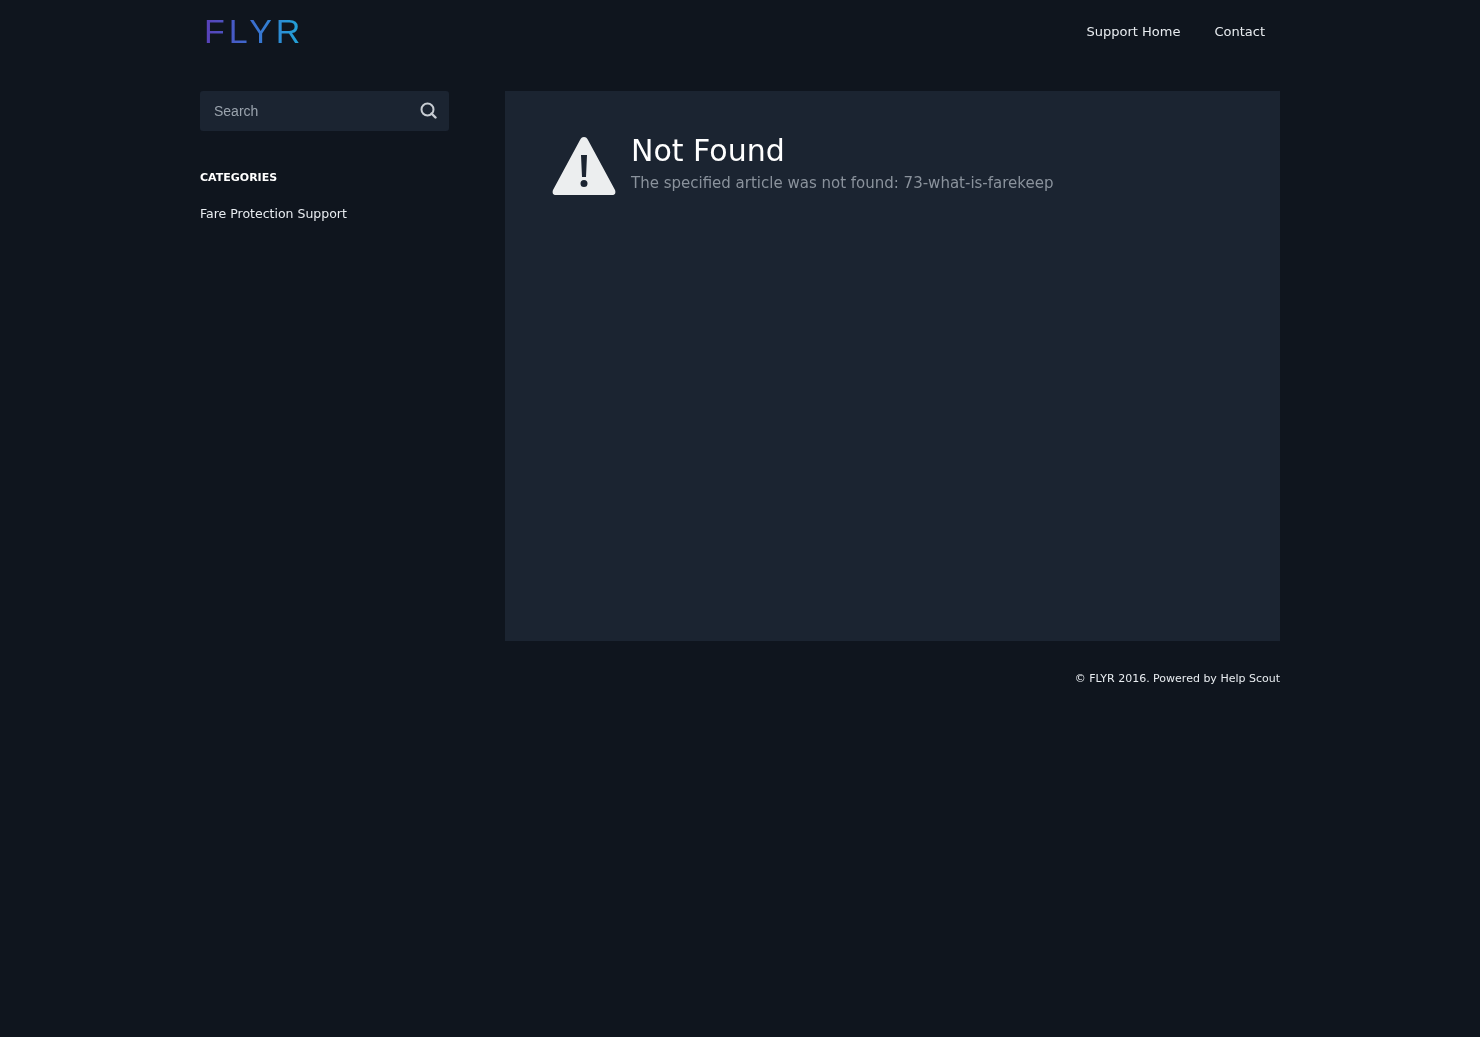 Image resolution: width=1480 pixels, height=1037 pixels. What do you see at coordinates (428, 110) in the screenshot?
I see `search-icon` at bounding box center [428, 110].